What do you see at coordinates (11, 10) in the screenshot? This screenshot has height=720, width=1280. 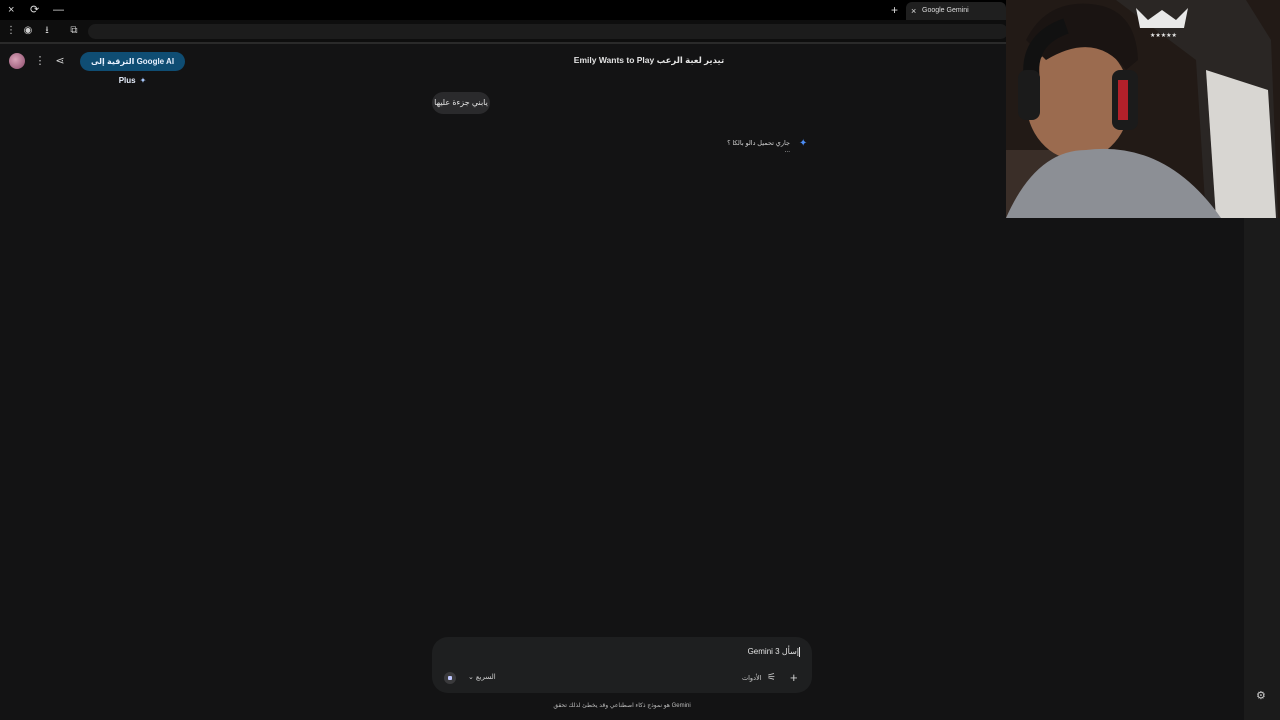 I see `window-close-icon: ×` at bounding box center [11, 10].